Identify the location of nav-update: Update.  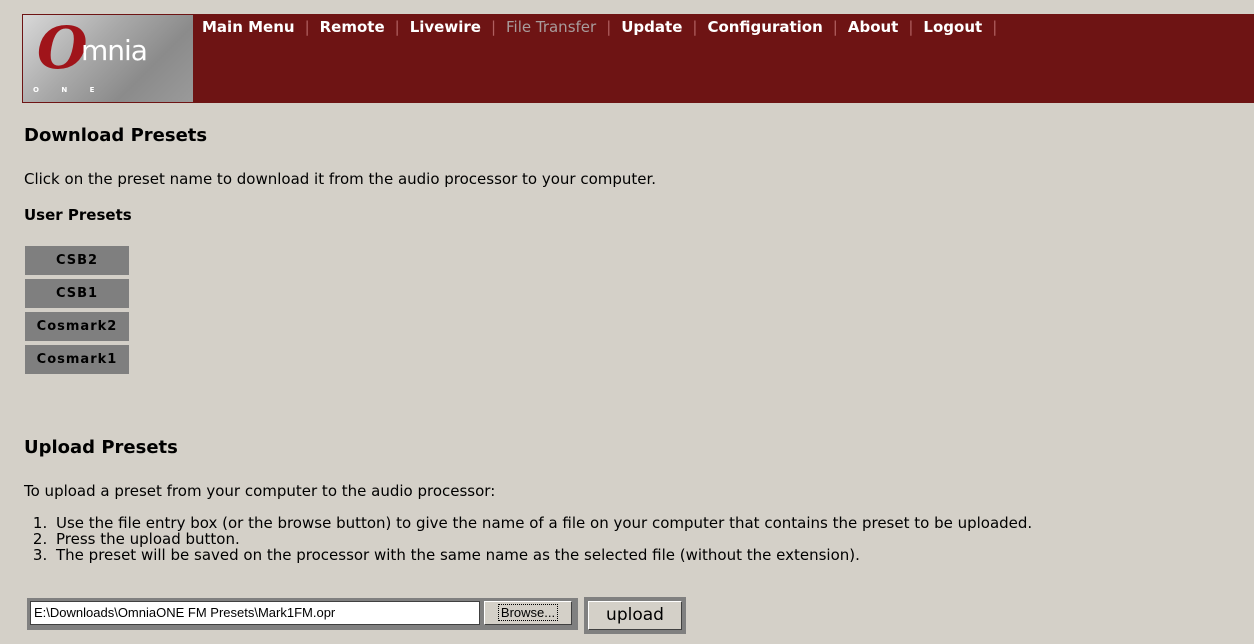
(651, 27).